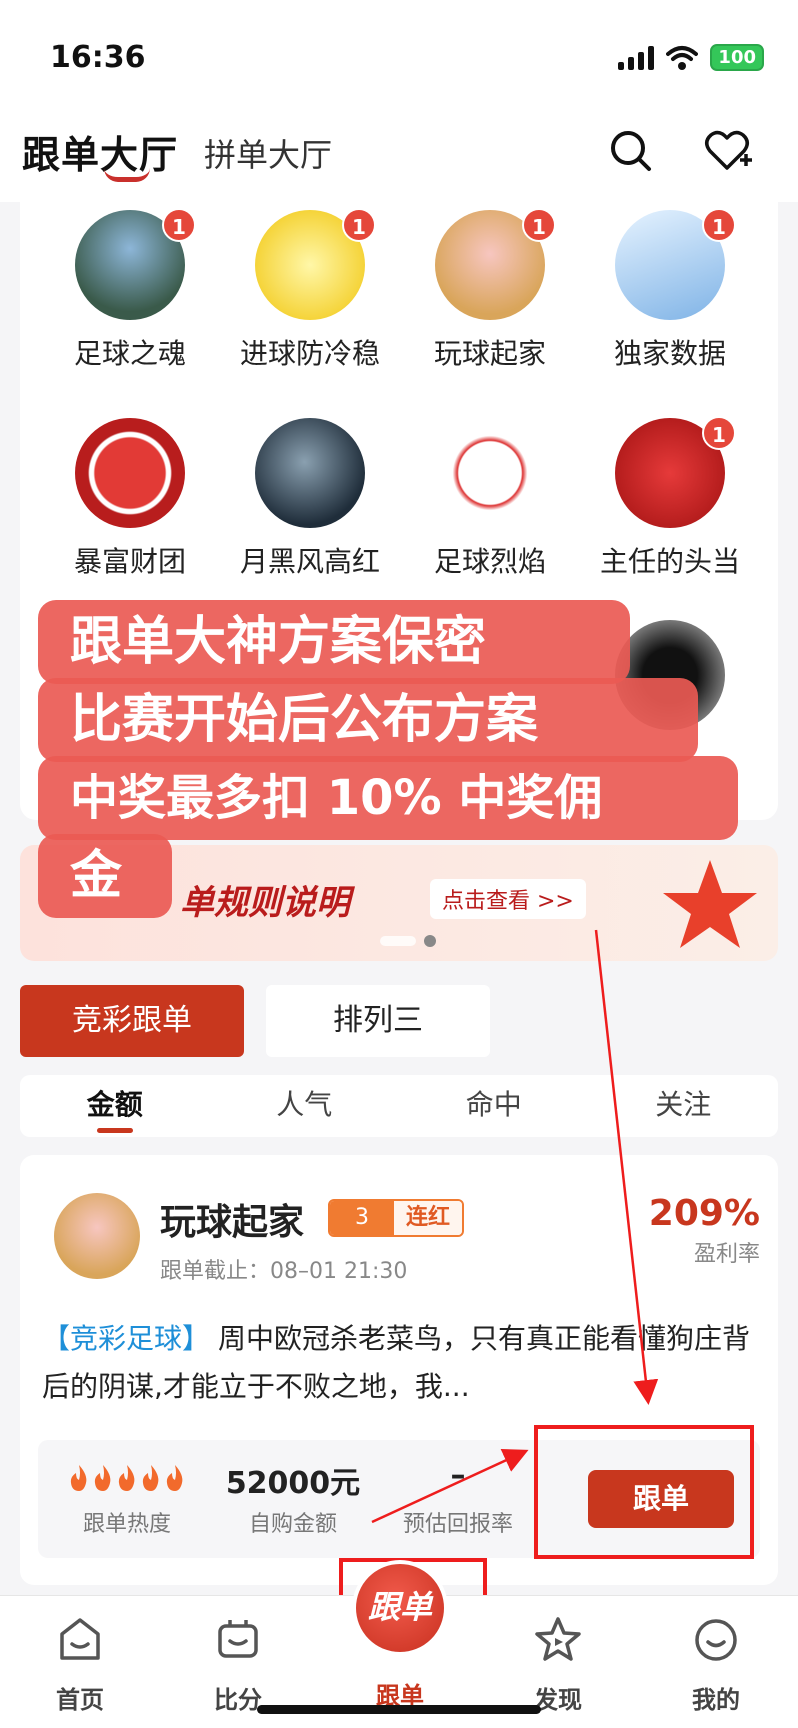  I want to click on sort-popularity: 人气, so click(305, 1106).